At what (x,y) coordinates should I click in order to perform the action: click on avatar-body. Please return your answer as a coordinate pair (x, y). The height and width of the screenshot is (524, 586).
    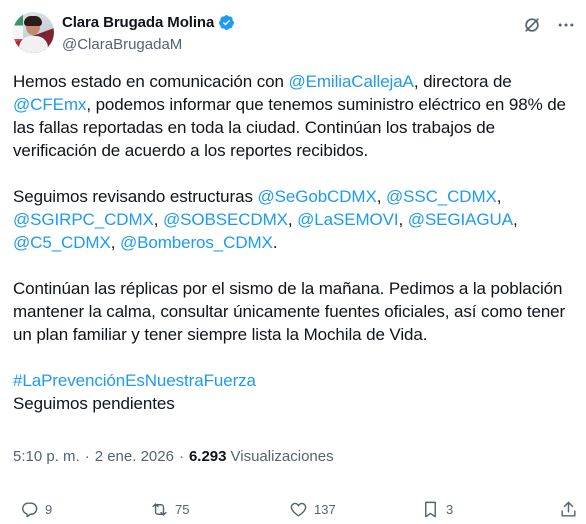
    Looking at the image, I should click on (33, 44).